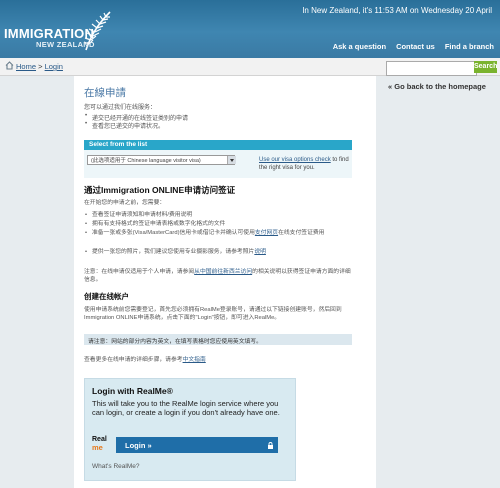 The width and height of the screenshot is (500, 488). Describe the element at coordinates (160, 190) in the screenshot. I see `section-heading: 通过Immigration ONLINE申请访问签证` at that location.